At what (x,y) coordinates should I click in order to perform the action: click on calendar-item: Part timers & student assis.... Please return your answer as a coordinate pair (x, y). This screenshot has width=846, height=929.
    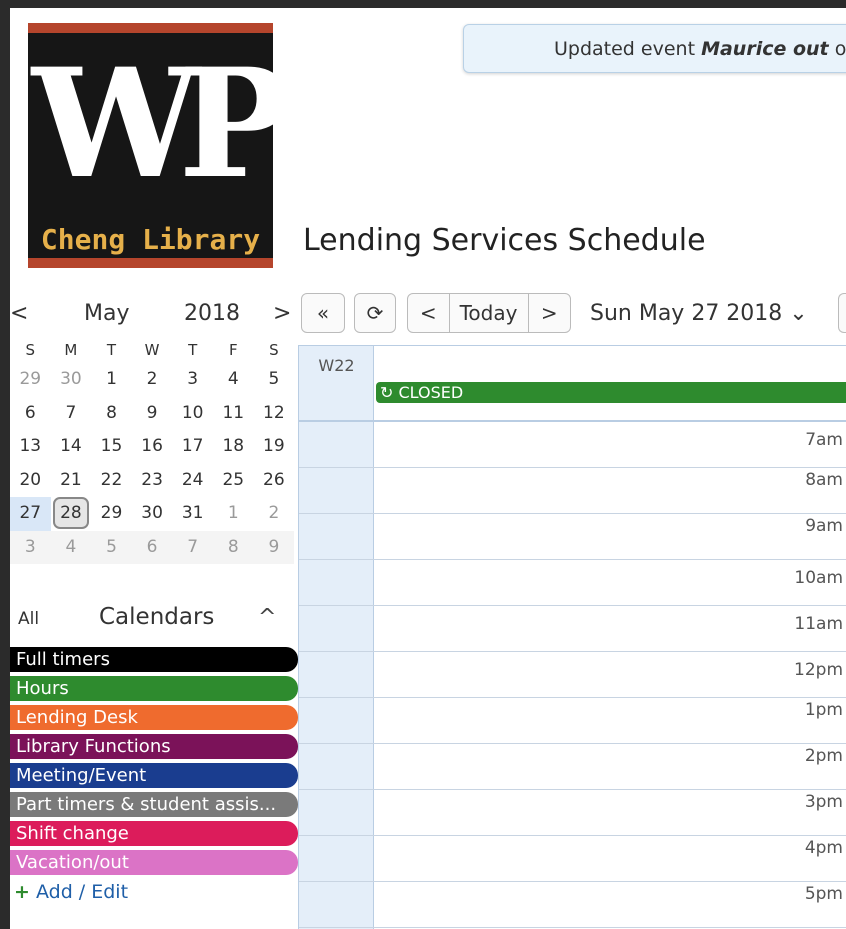
    Looking at the image, I should click on (154, 804).